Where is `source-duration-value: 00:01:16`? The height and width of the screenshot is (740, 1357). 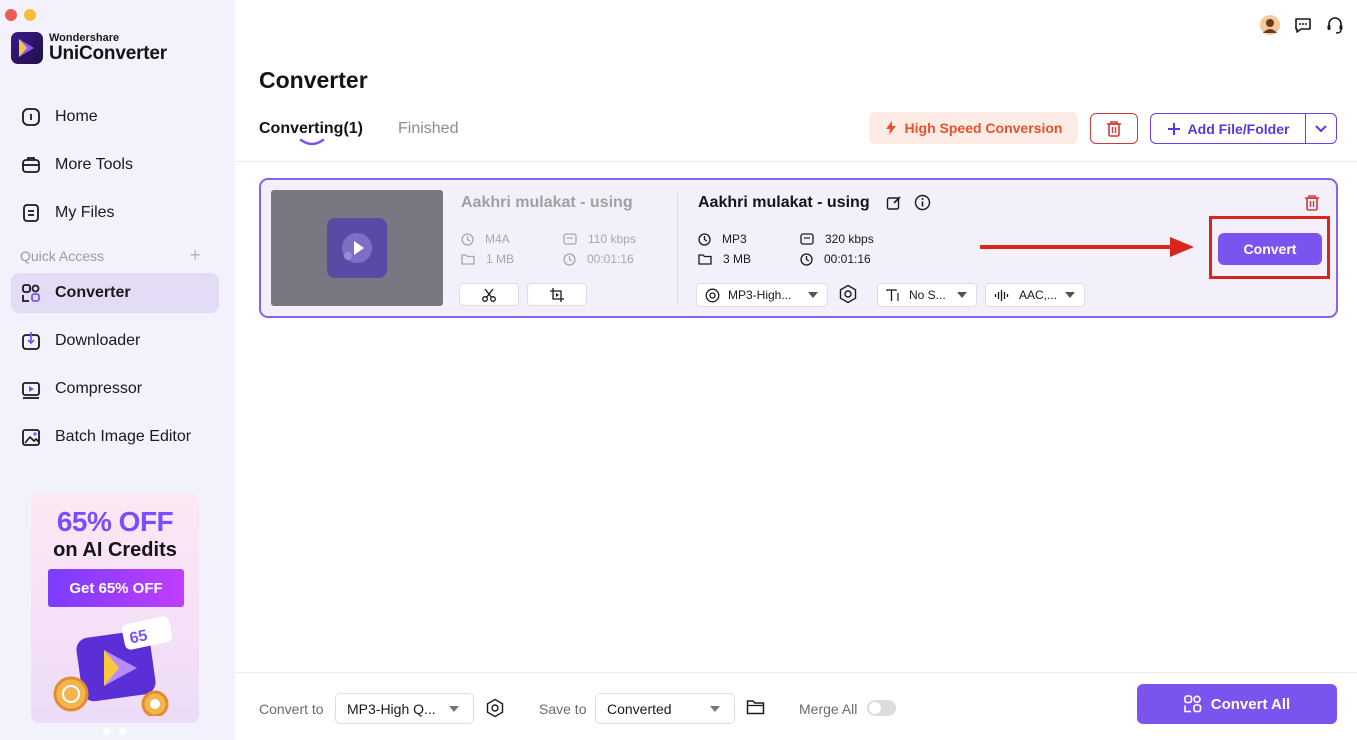
source-duration-value: 00:01:16 is located at coordinates (610, 259).